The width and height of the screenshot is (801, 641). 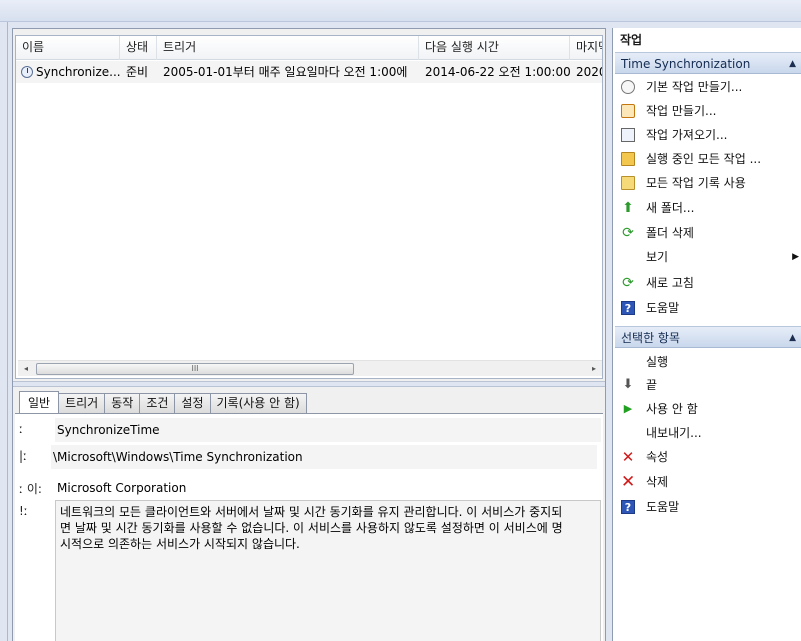 What do you see at coordinates (328, 488) in the screenshot?
I see `task-author-field: Microsoft Corporation` at bounding box center [328, 488].